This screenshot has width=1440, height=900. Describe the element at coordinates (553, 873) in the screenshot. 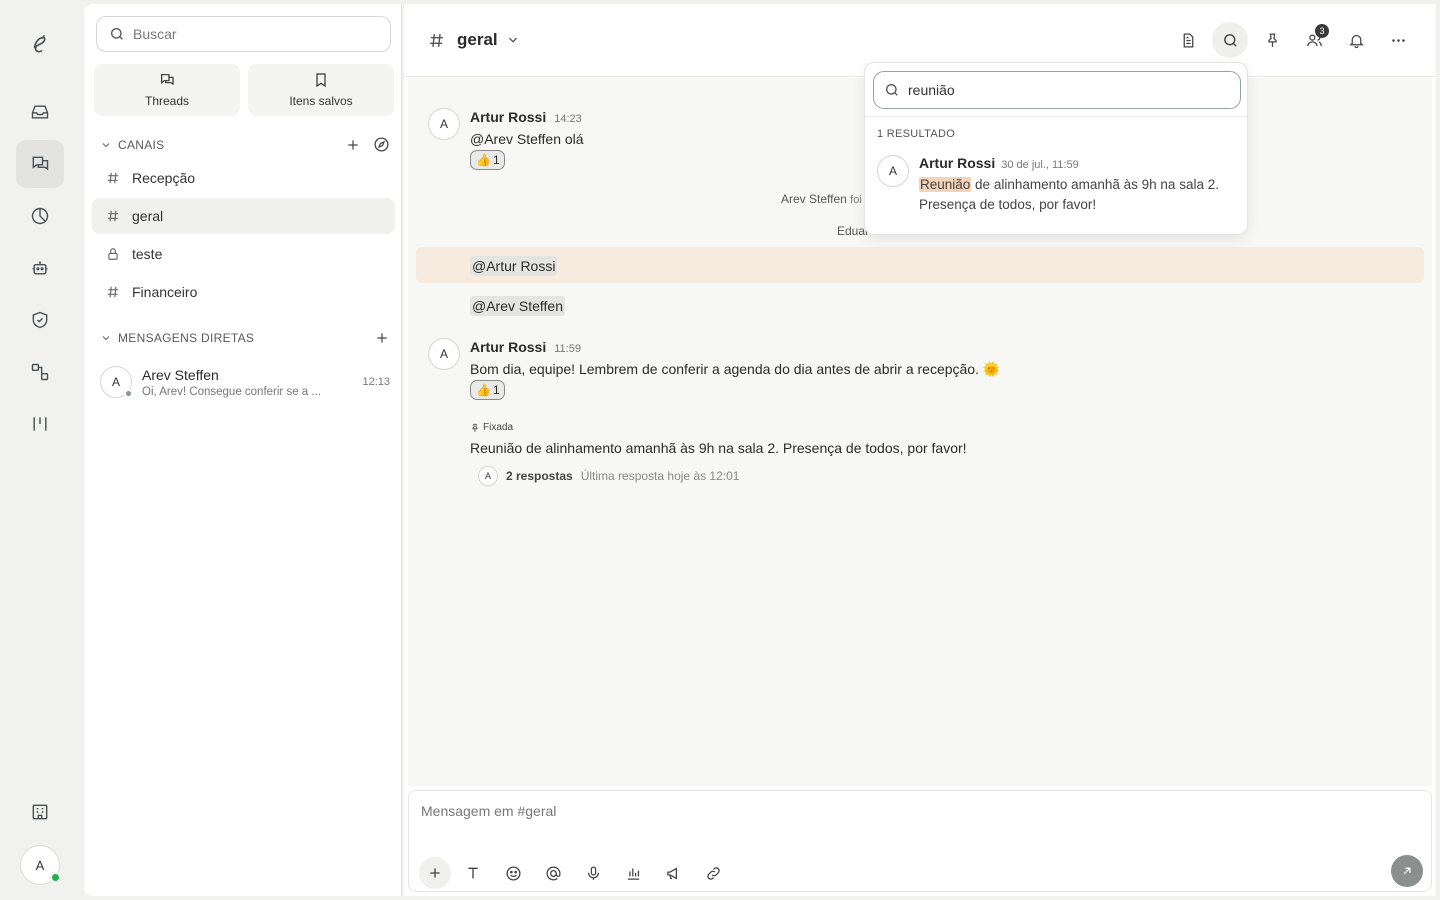

I see `mention-button` at that location.